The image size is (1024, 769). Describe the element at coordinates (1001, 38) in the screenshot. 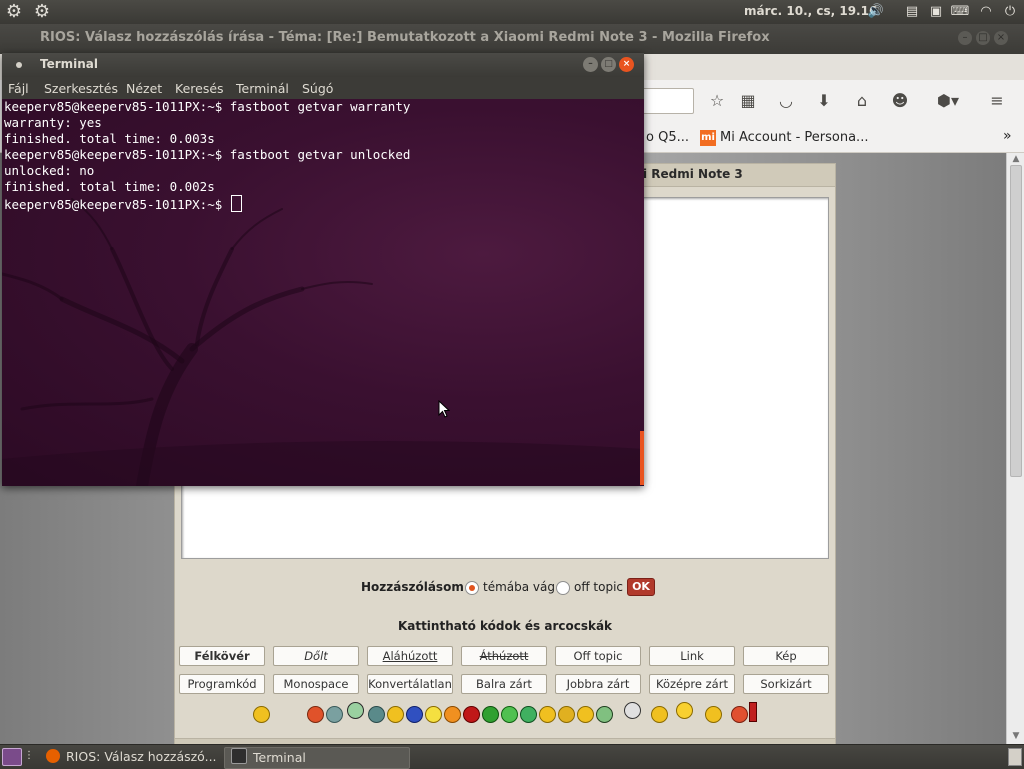

I see `firefox-close-button: ×` at that location.